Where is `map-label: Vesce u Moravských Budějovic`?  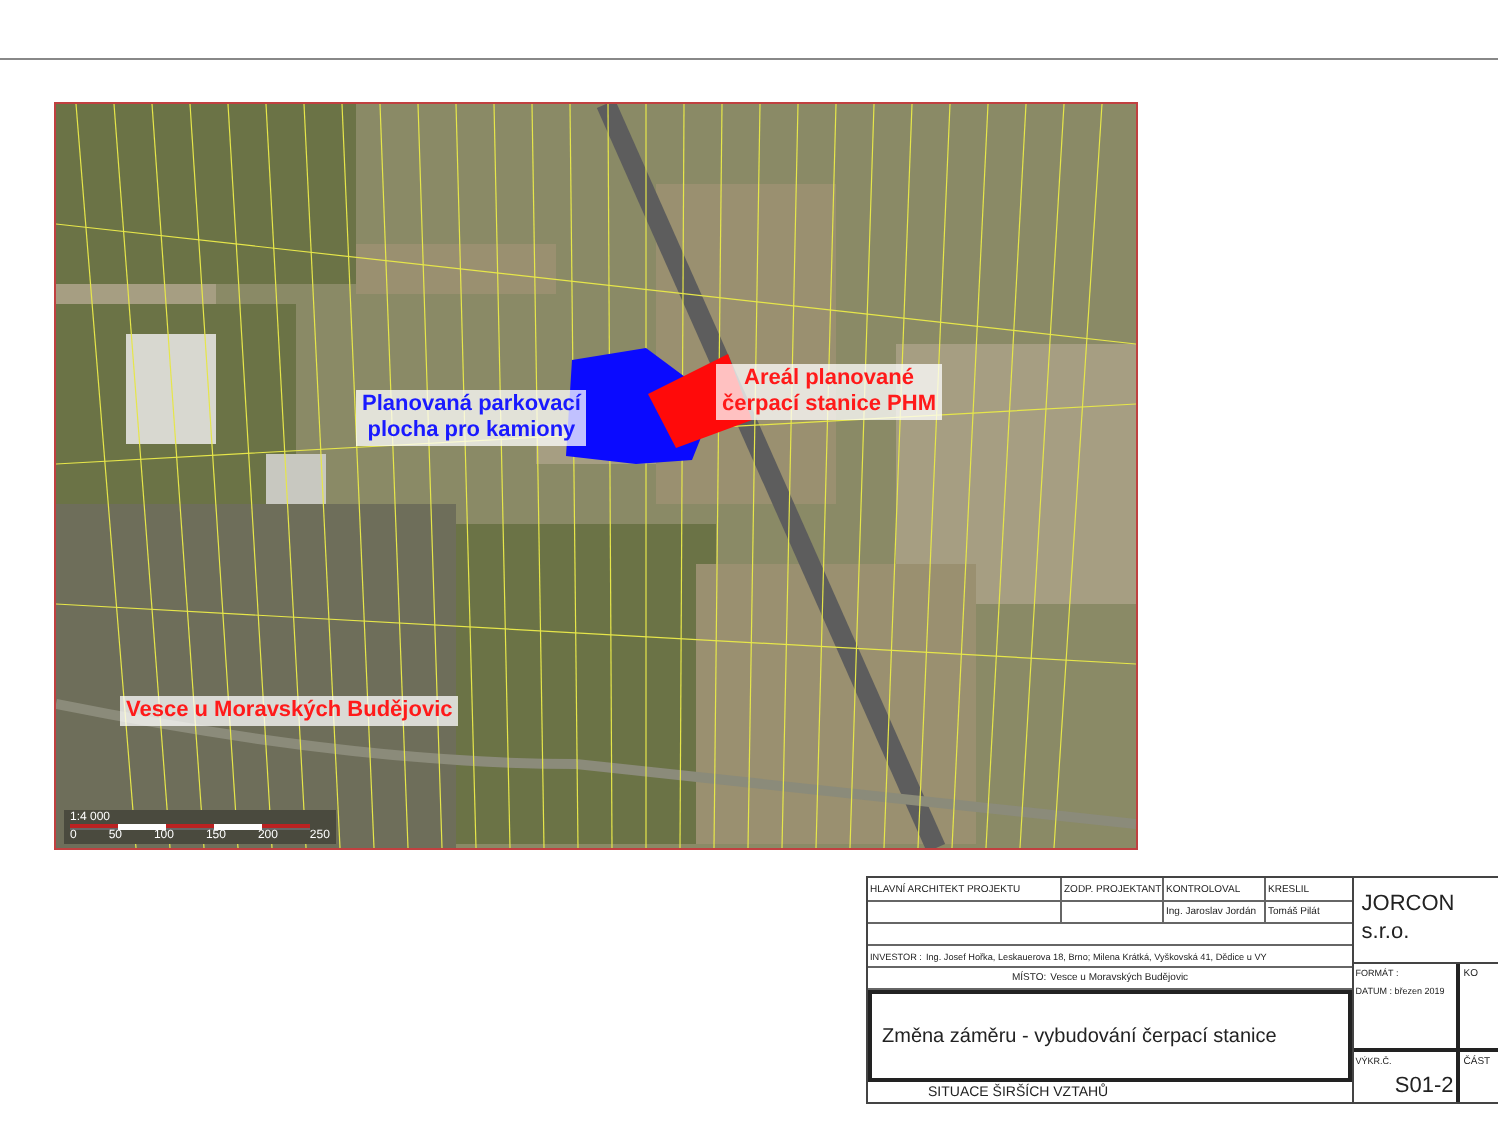
map-label: Vesce u Moravských Budějovic is located at coordinates (289, 711).